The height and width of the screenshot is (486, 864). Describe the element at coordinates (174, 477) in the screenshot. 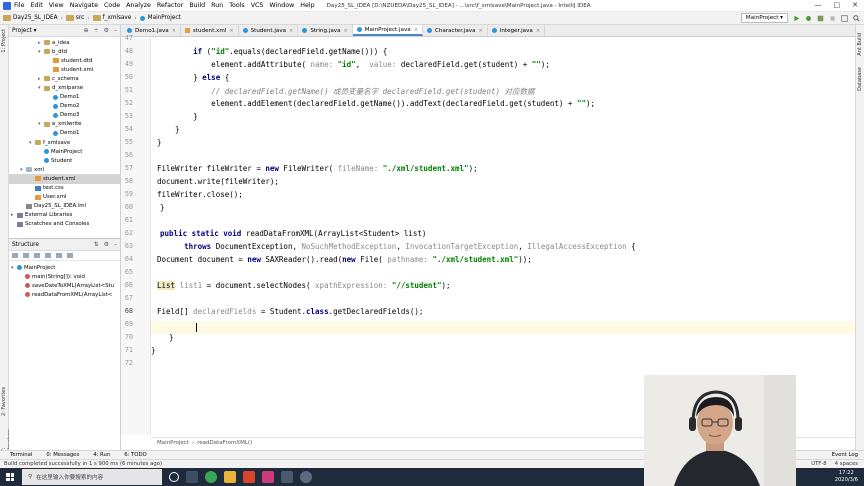

I see `cortana-icon` at that location.